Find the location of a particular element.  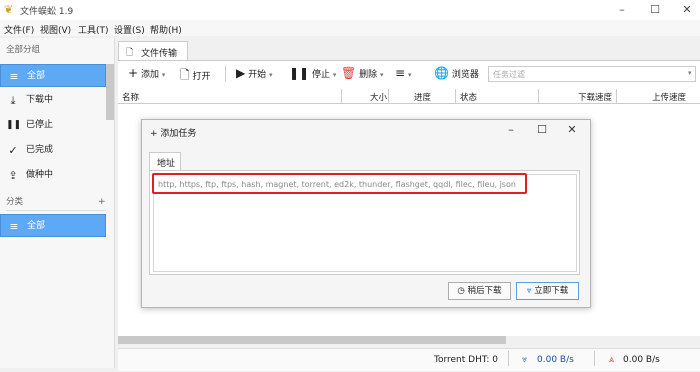

column-progress: 进度 is located at coordinates (422, 97).